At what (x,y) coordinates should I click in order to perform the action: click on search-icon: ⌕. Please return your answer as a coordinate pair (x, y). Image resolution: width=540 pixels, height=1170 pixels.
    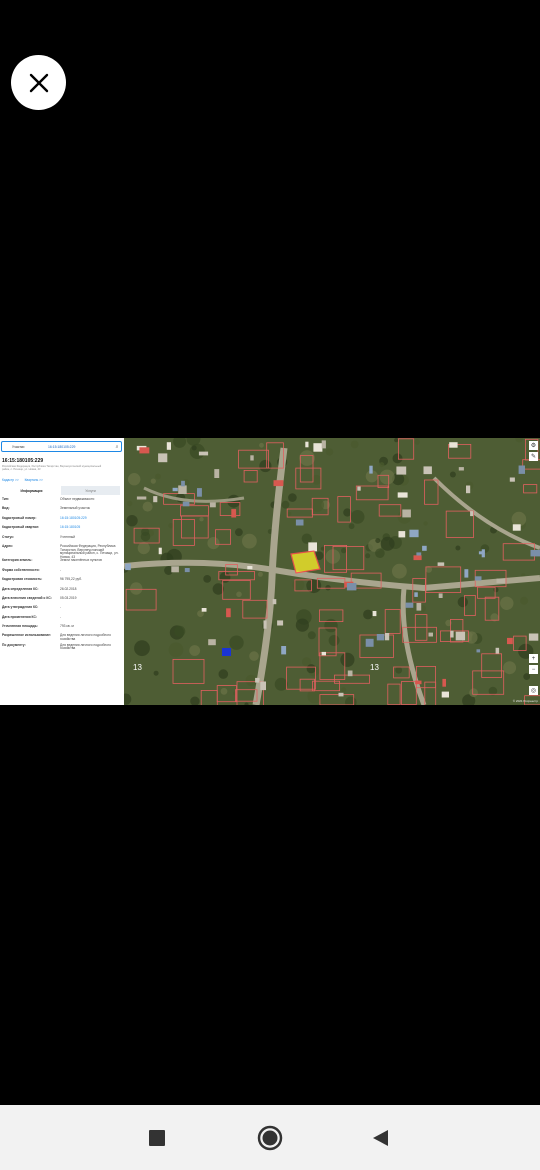
    Looking at the image, I should click on (117, 447).